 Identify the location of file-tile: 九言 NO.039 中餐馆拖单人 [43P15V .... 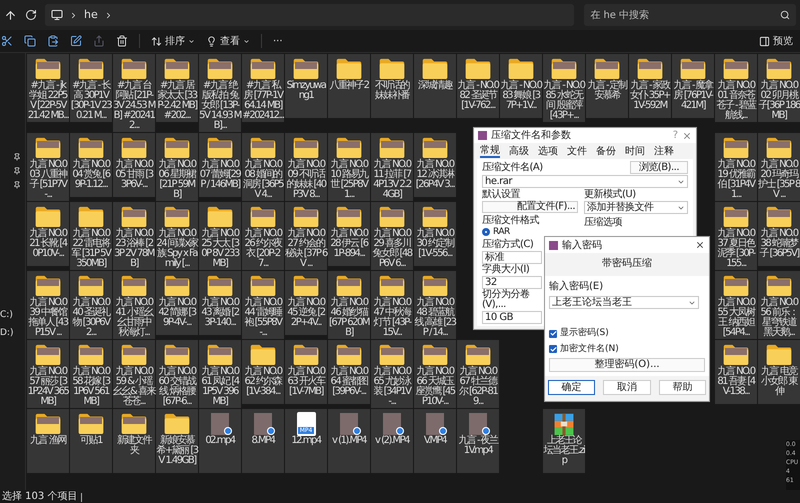
(48, 305).